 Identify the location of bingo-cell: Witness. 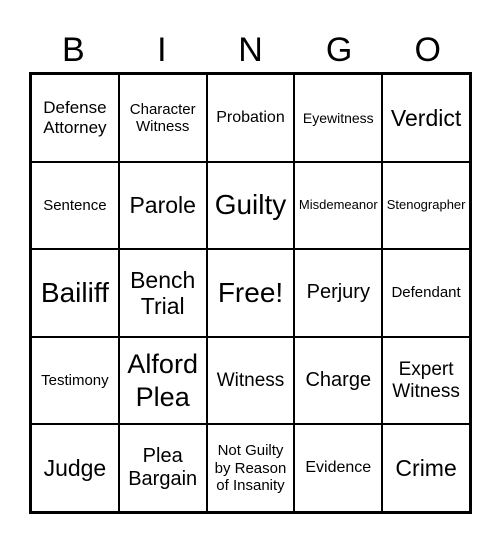
(250, 380).